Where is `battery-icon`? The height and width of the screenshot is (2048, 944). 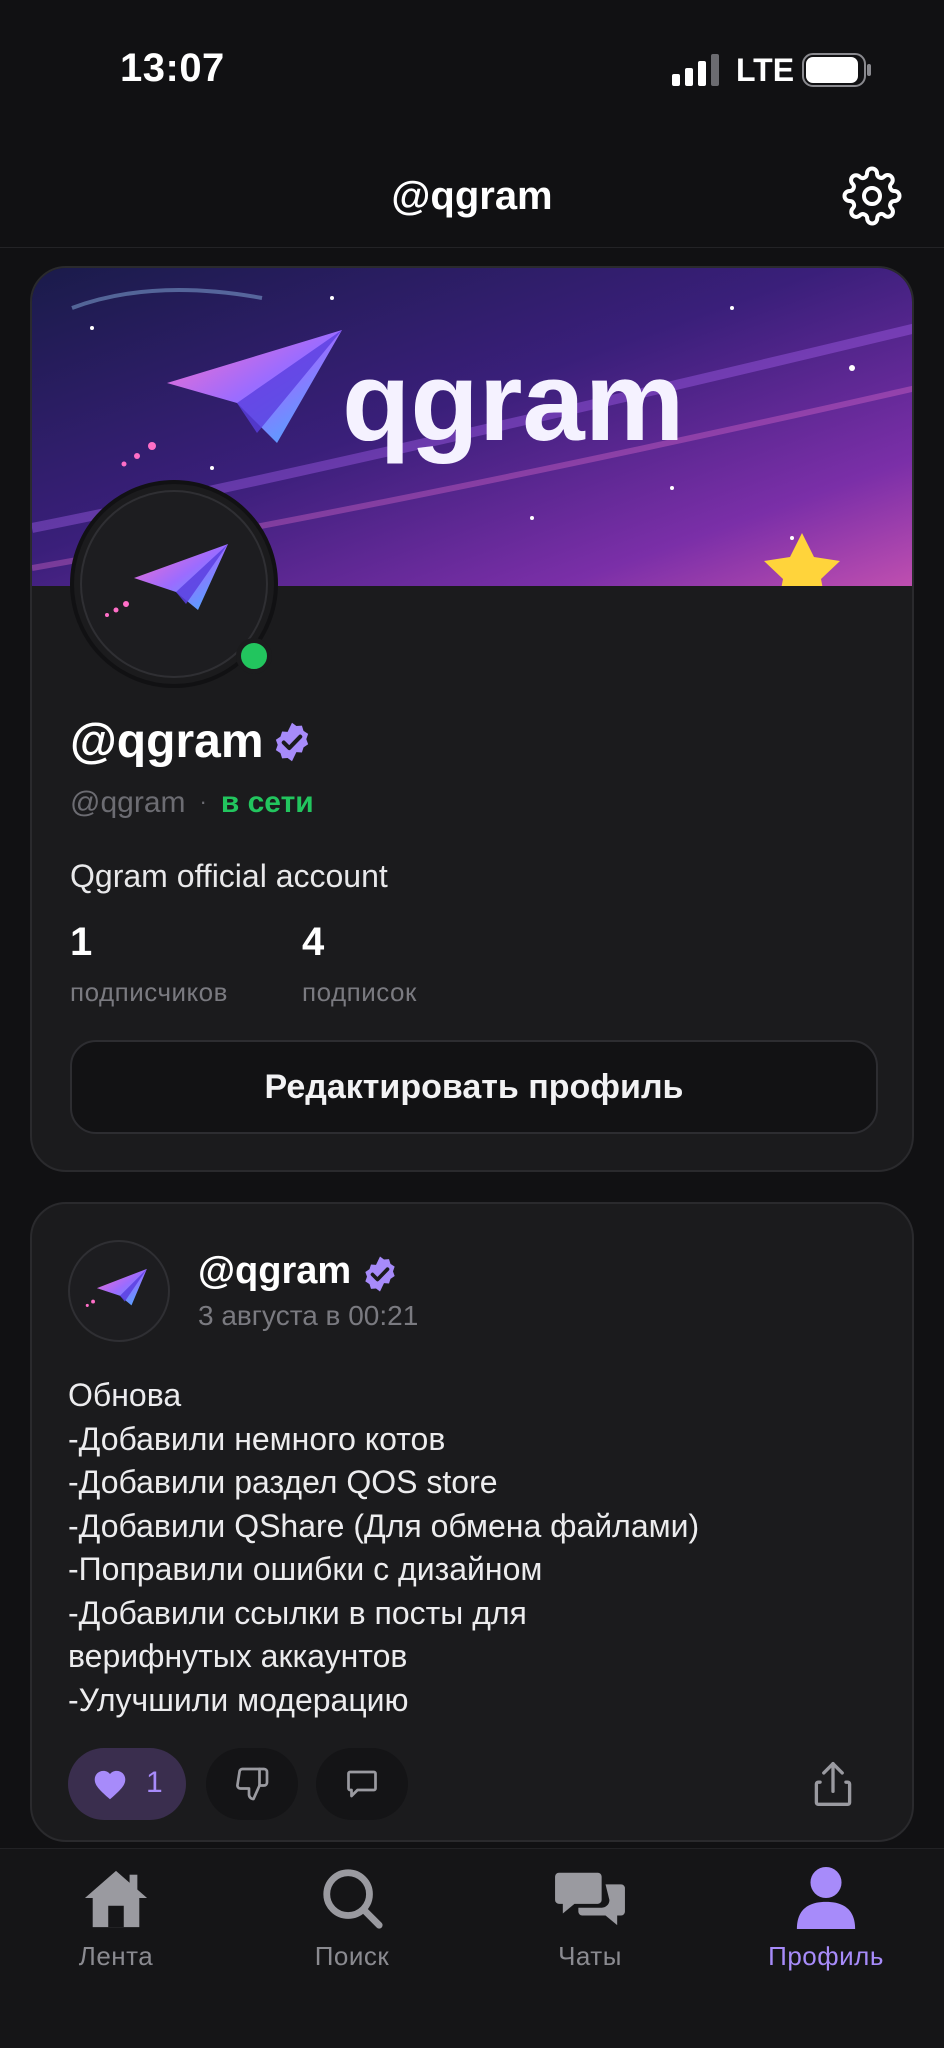
battery-icon is located at coordinates (836, 70).